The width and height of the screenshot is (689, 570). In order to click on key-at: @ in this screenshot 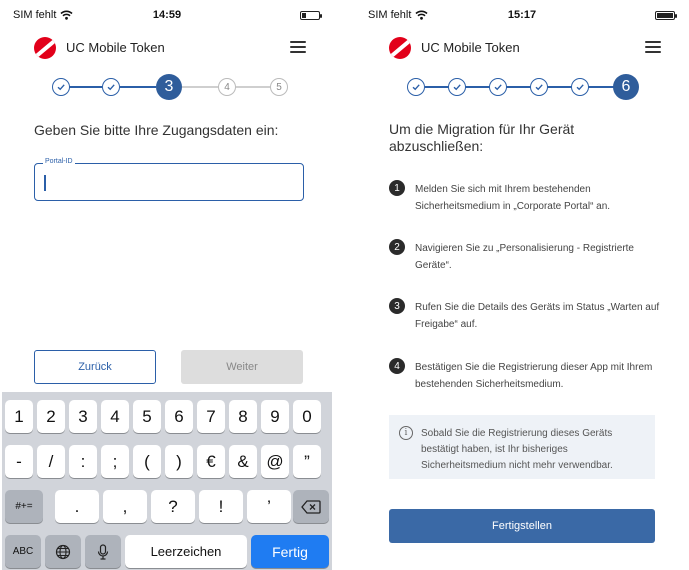, I will do `click(275, 461)`.